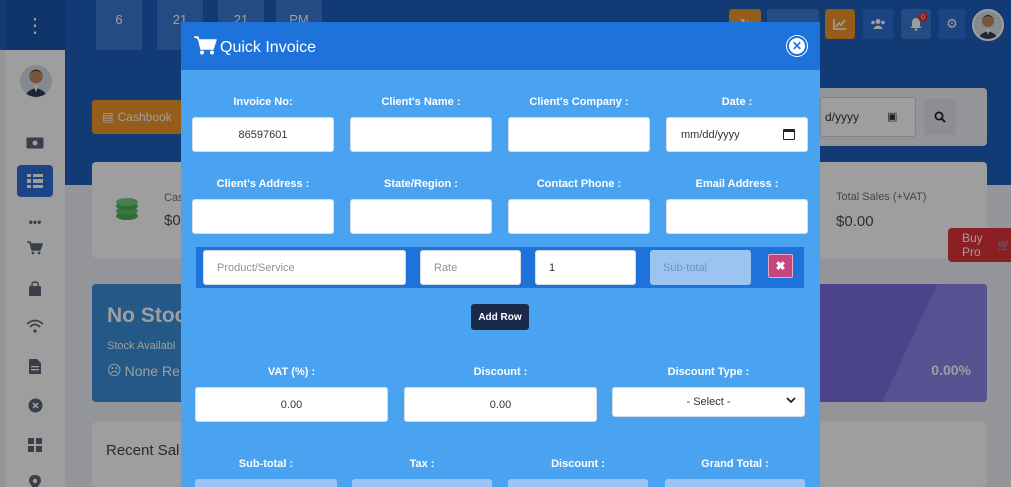  Describe the element at coordinates (797, 46) in the screenshot. I see `close-modal-button: ✕` at that location.